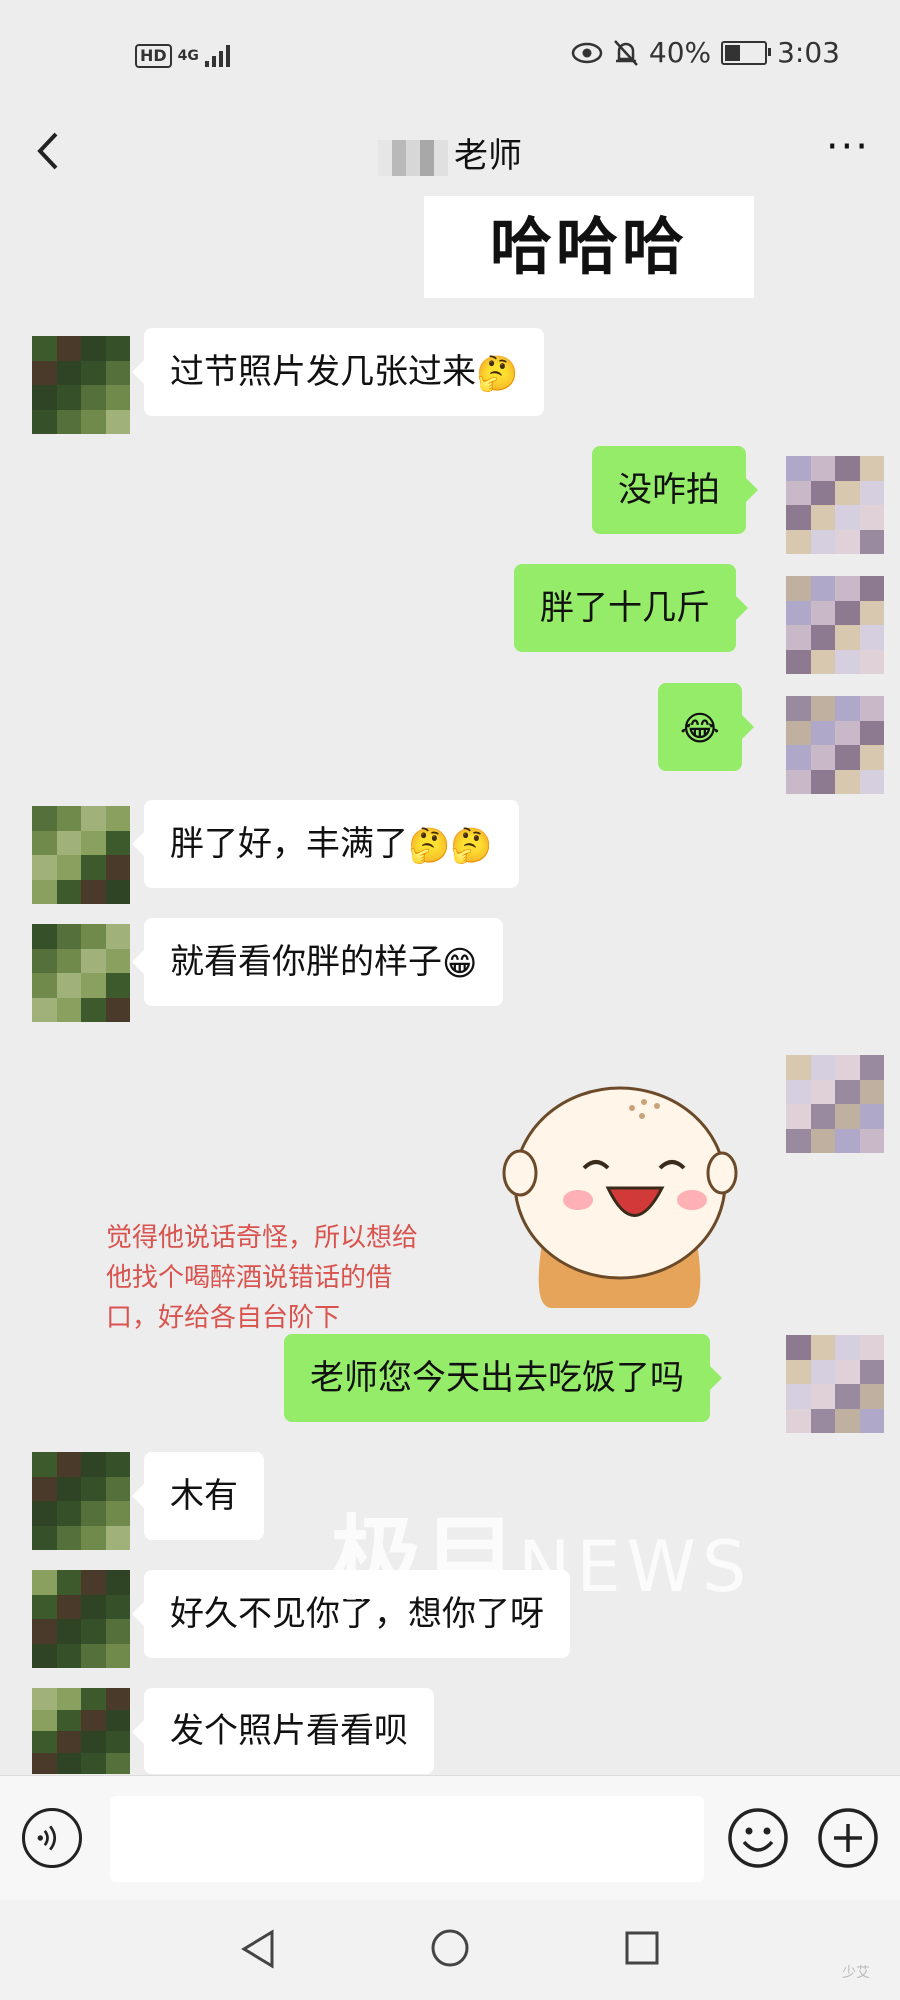 The height and width of the screenshot is (2000, 900). I want to click on message-text: 就看看你胖的样子, so click(306, 962).